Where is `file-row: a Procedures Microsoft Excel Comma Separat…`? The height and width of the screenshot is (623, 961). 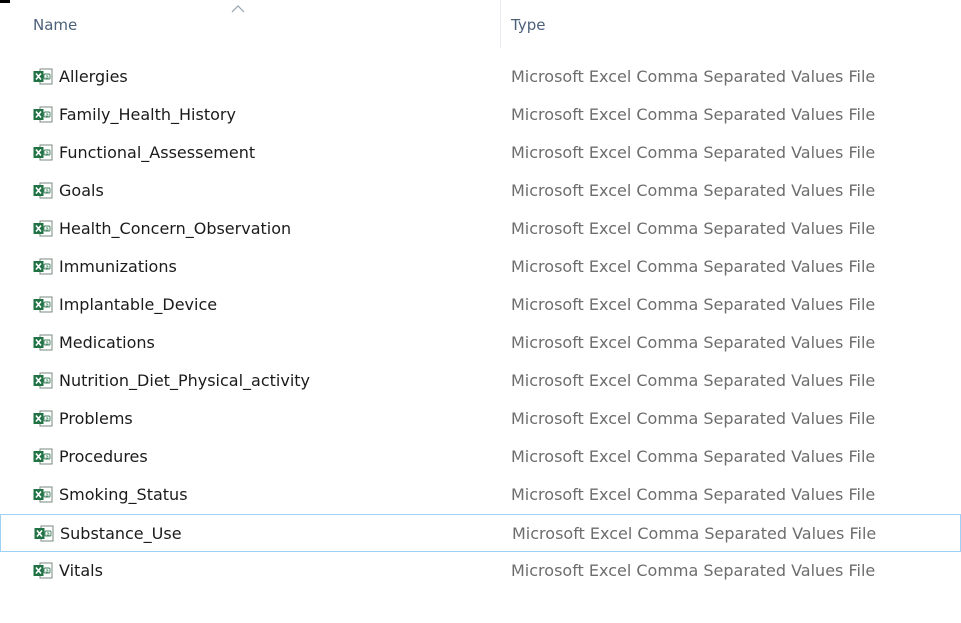
file-row: a Procedures Microsoft Excel Comma Separat… is located at coordinates (480, 457).